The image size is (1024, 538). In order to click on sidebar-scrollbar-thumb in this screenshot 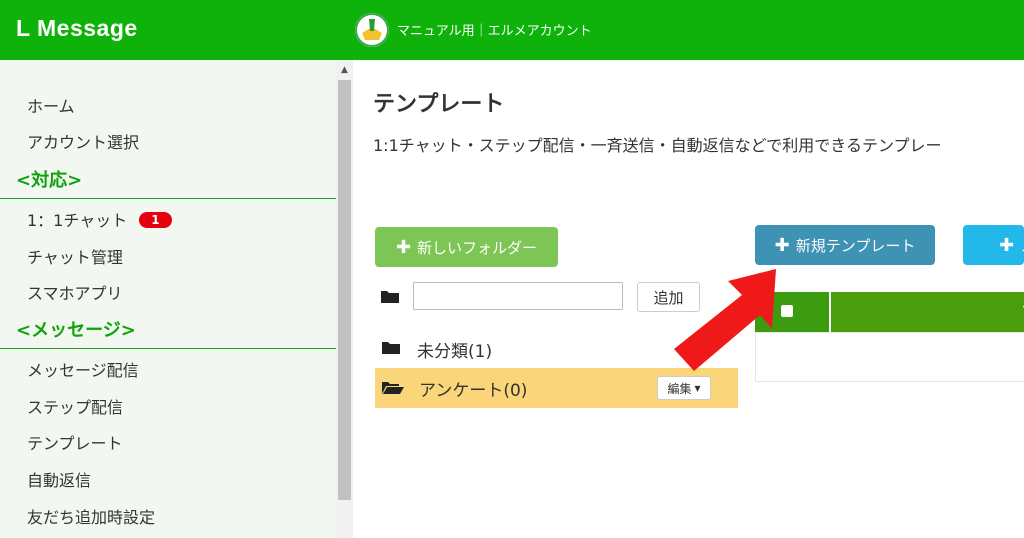, I will do `click(344, 290)`.